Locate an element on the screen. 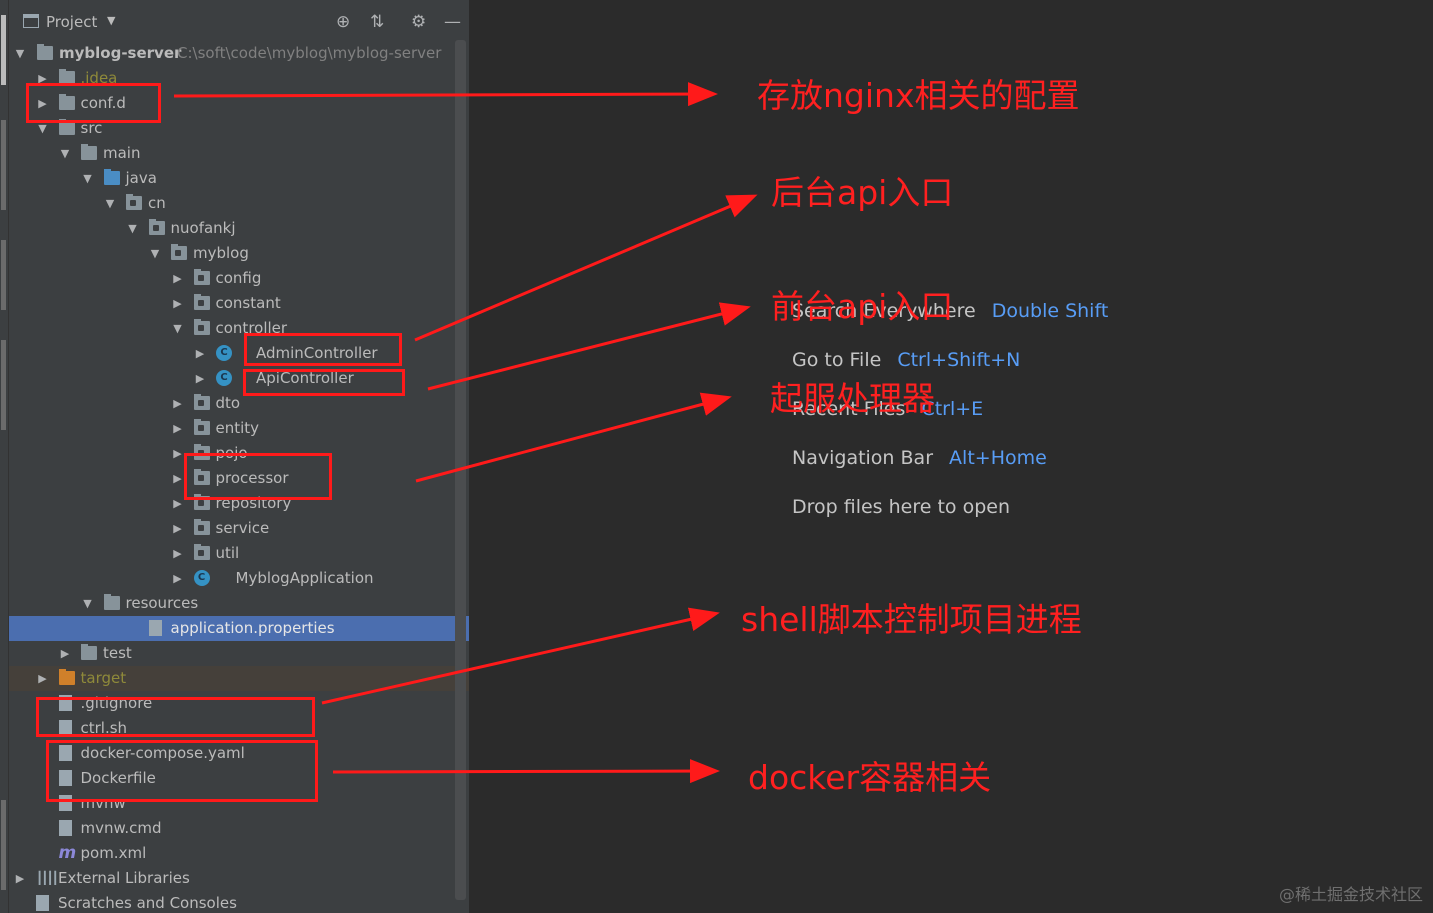 The width and height of the screenshot is (1433, 913). arrow-front is located at coordinates (589, 346).